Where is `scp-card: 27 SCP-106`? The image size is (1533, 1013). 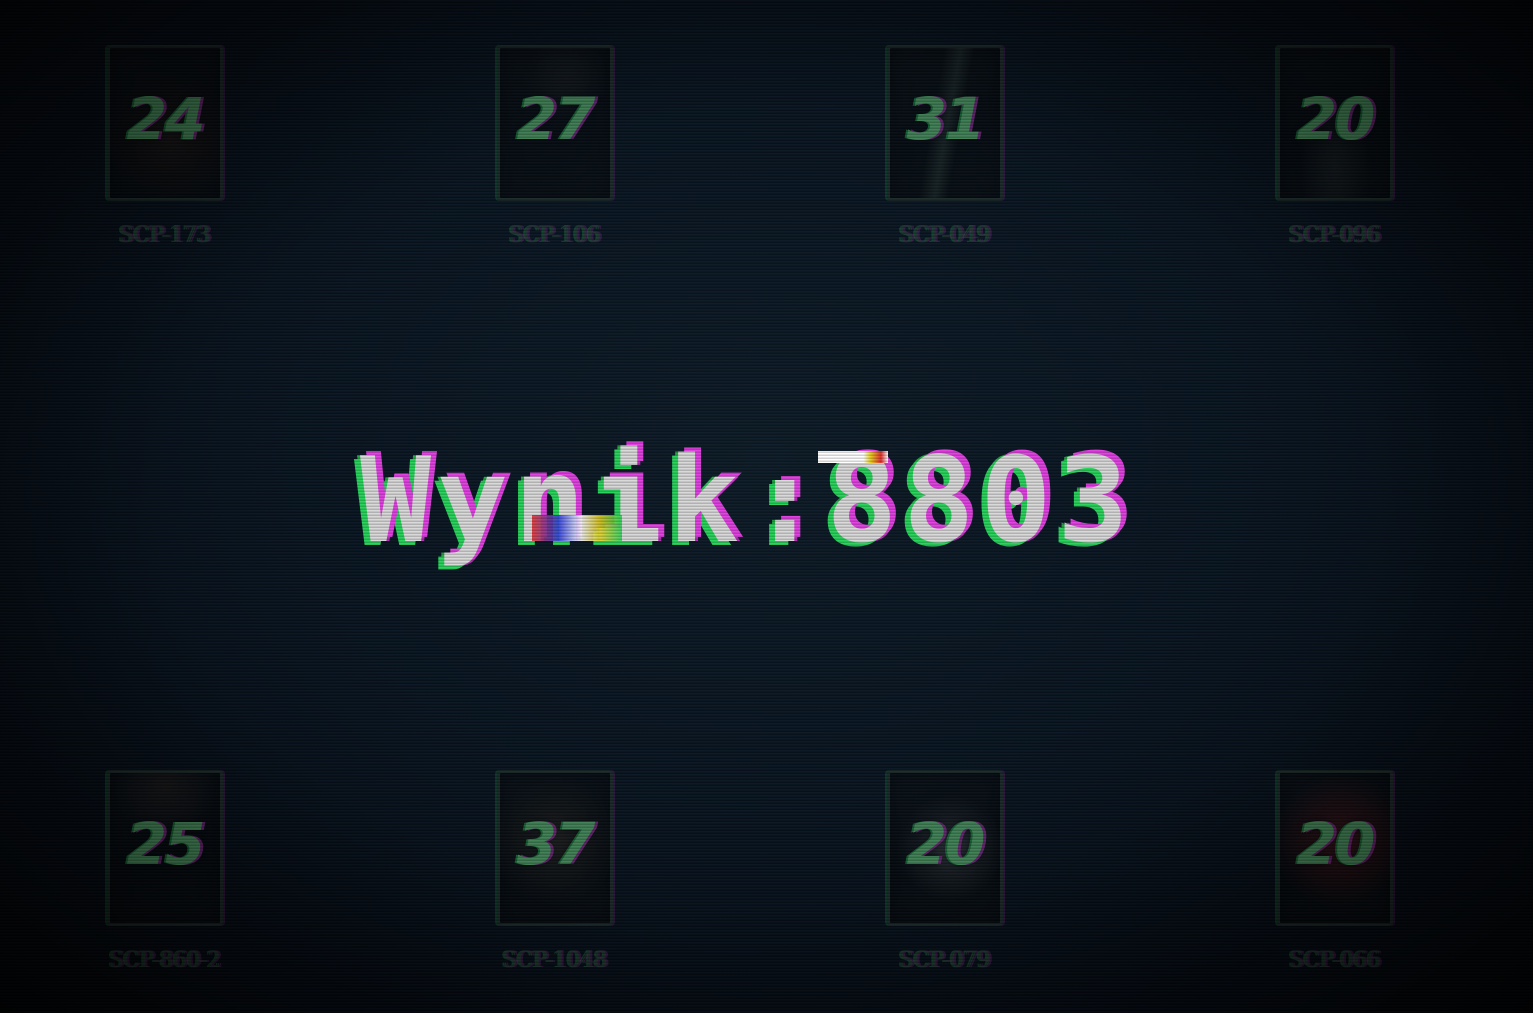 scp-card: 27 SCP-106 is located at coordinates (555, 146).